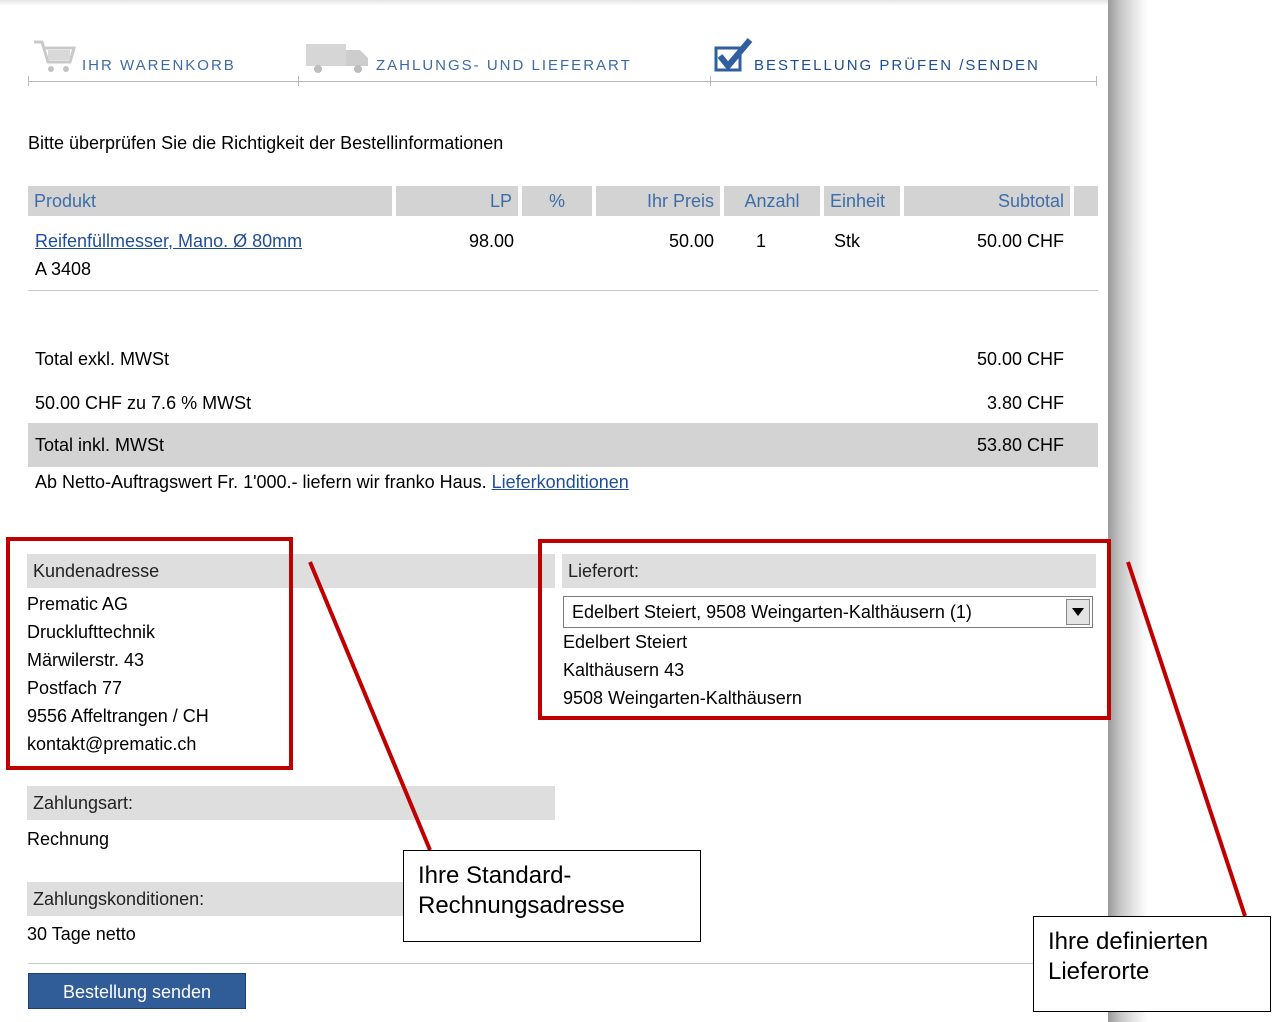  Describe the element at coordinates (495, 875) in the screenshot. I see `callout-line: Ihre Standard-` at that location.